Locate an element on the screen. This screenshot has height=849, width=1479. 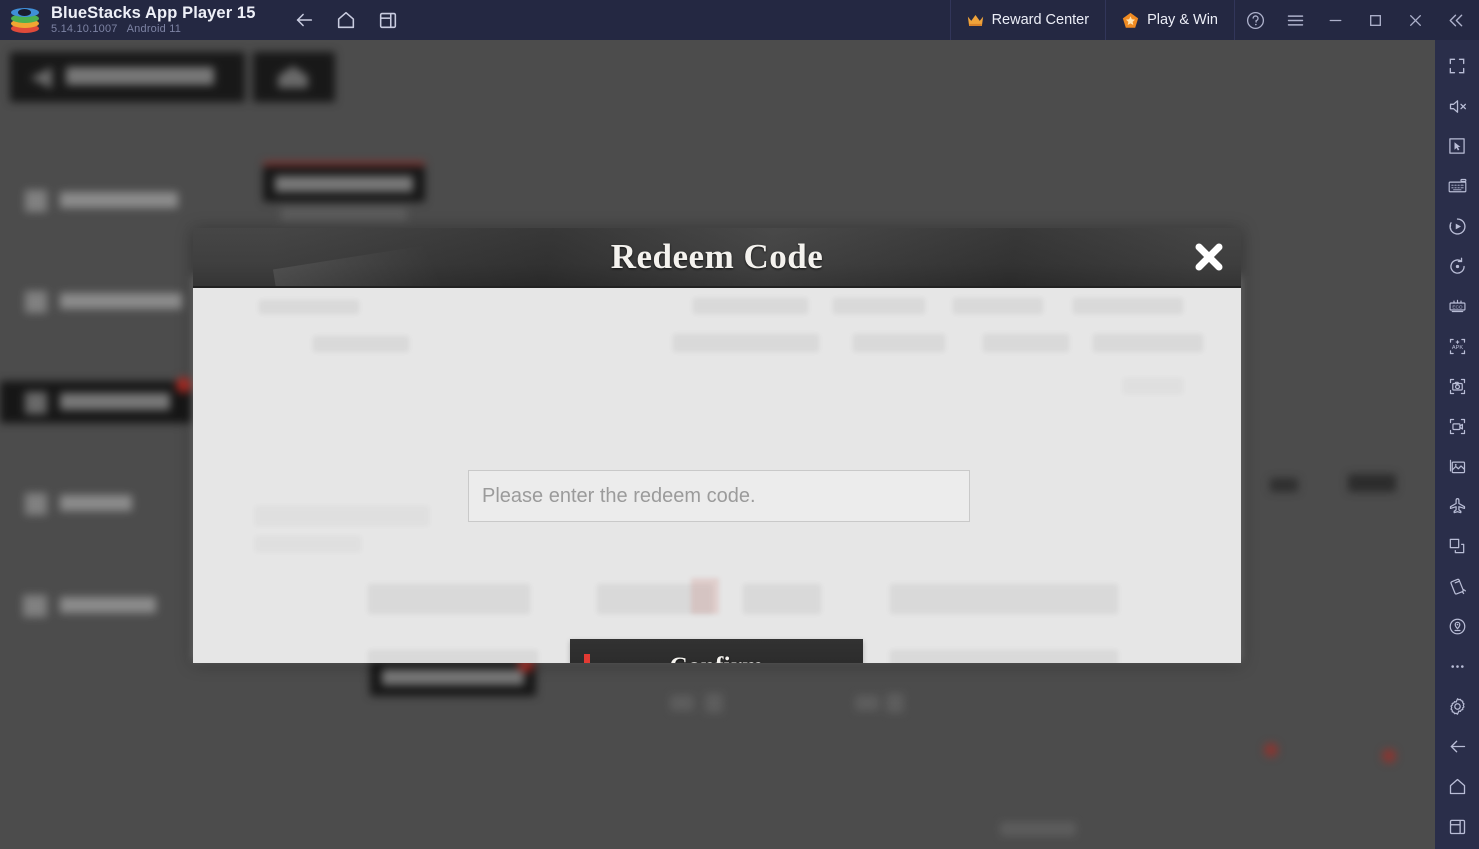
confirm-accent-bar is located at coordinates (587, 658).